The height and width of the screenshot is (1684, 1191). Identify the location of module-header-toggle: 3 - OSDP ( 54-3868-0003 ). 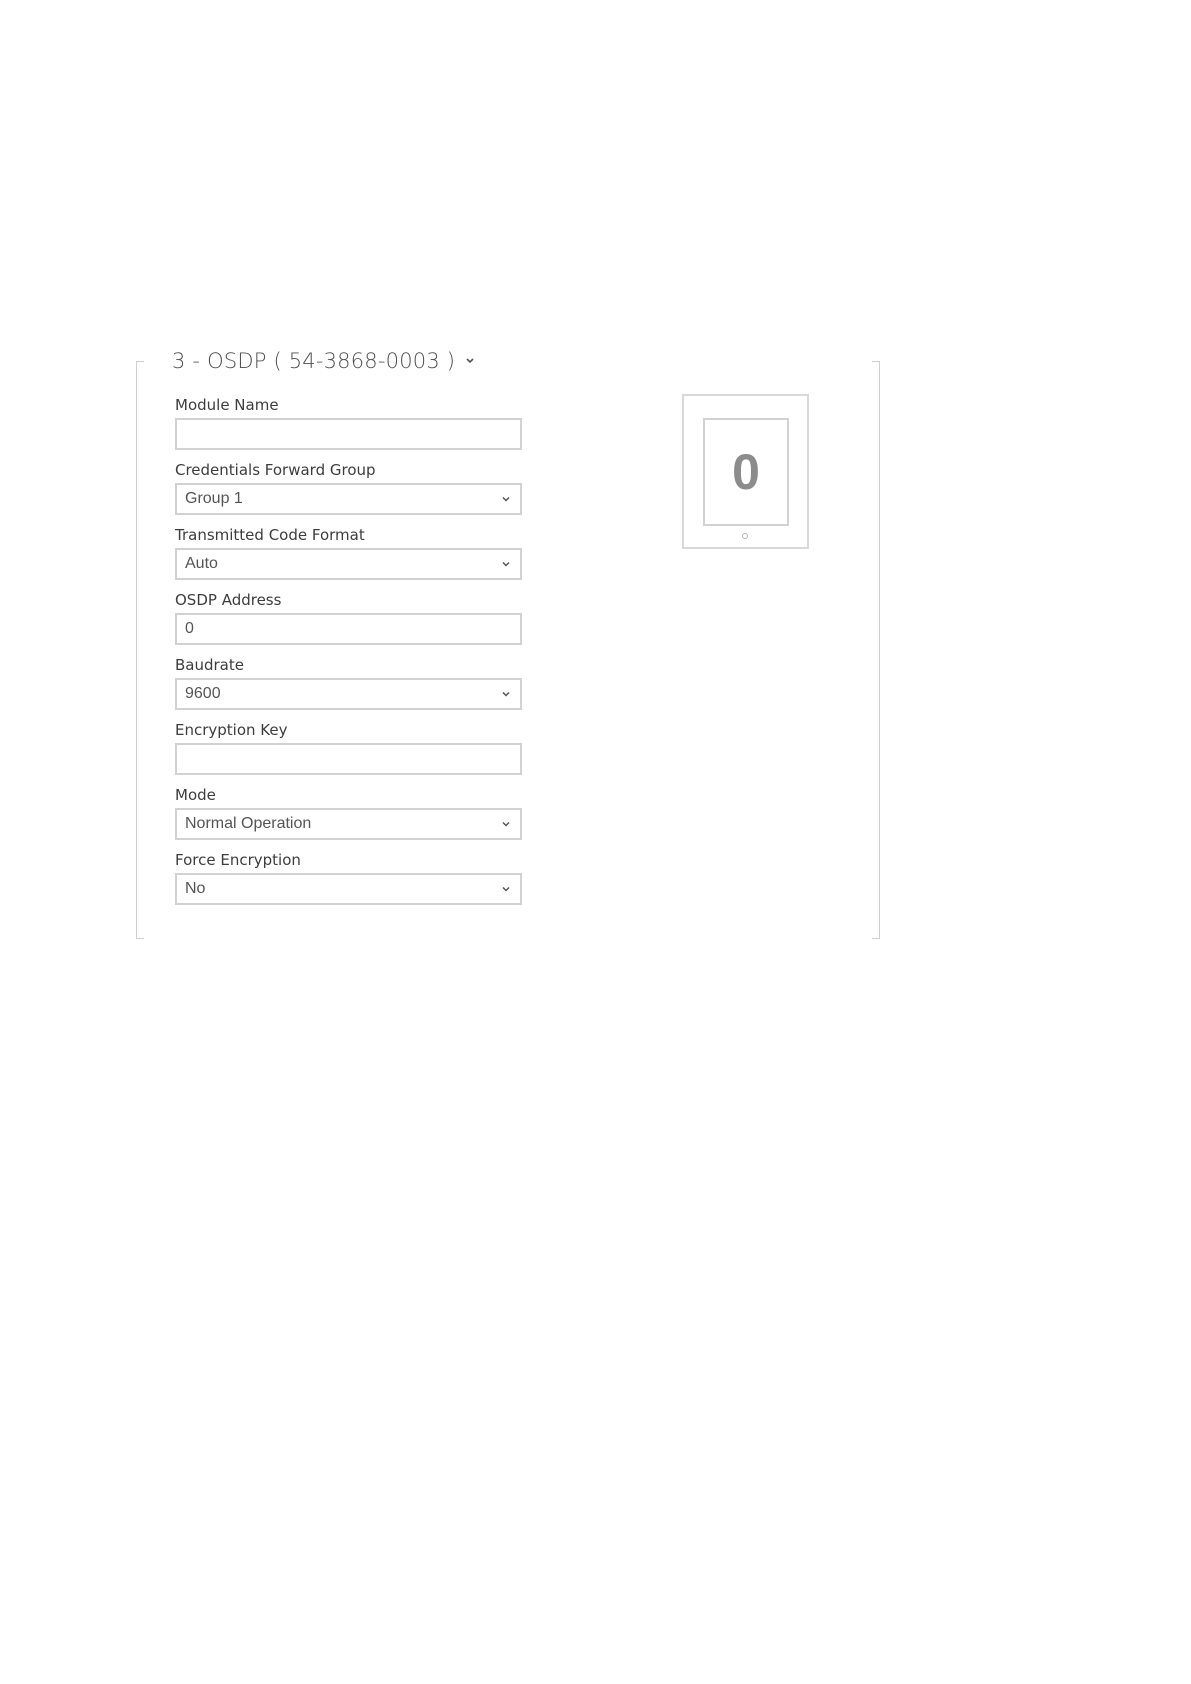
(324, 361).